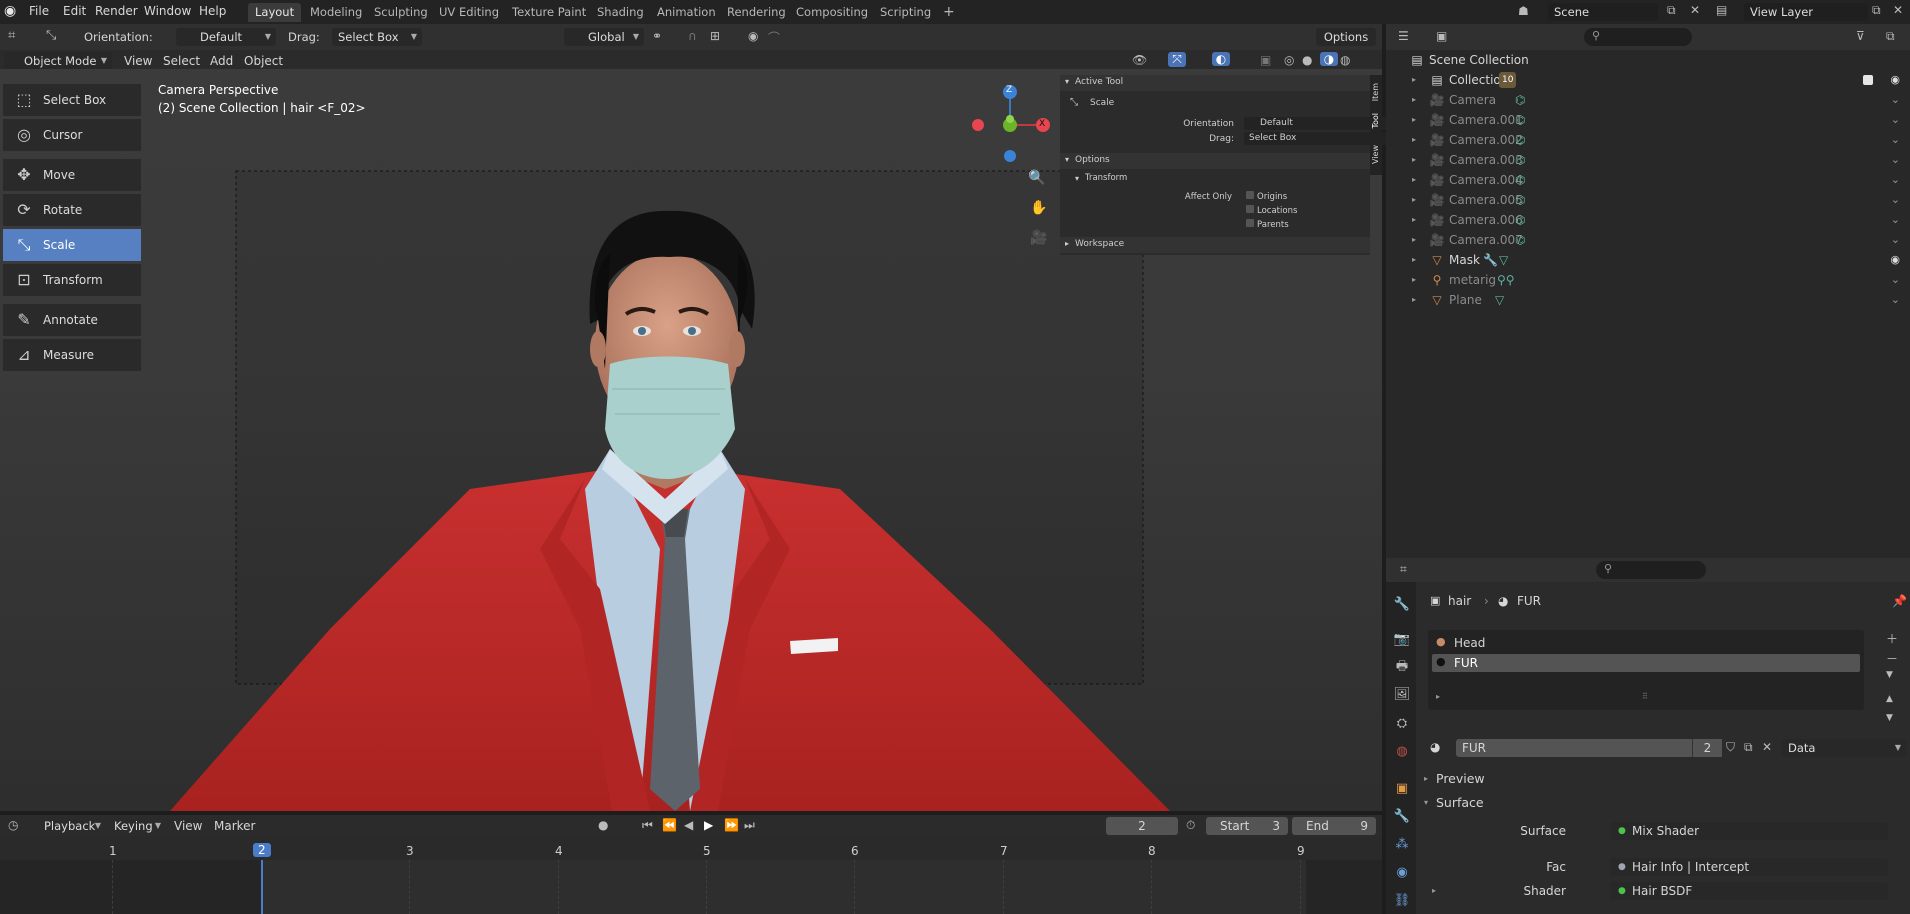 This screenshot has height=914, width=1910. Describe the element at coordinates (1648, 220) in the screenshot. I see `outliner-row-camera-006: ▸ 🎥 Camera.006 ⌬ ⌄` at that location.